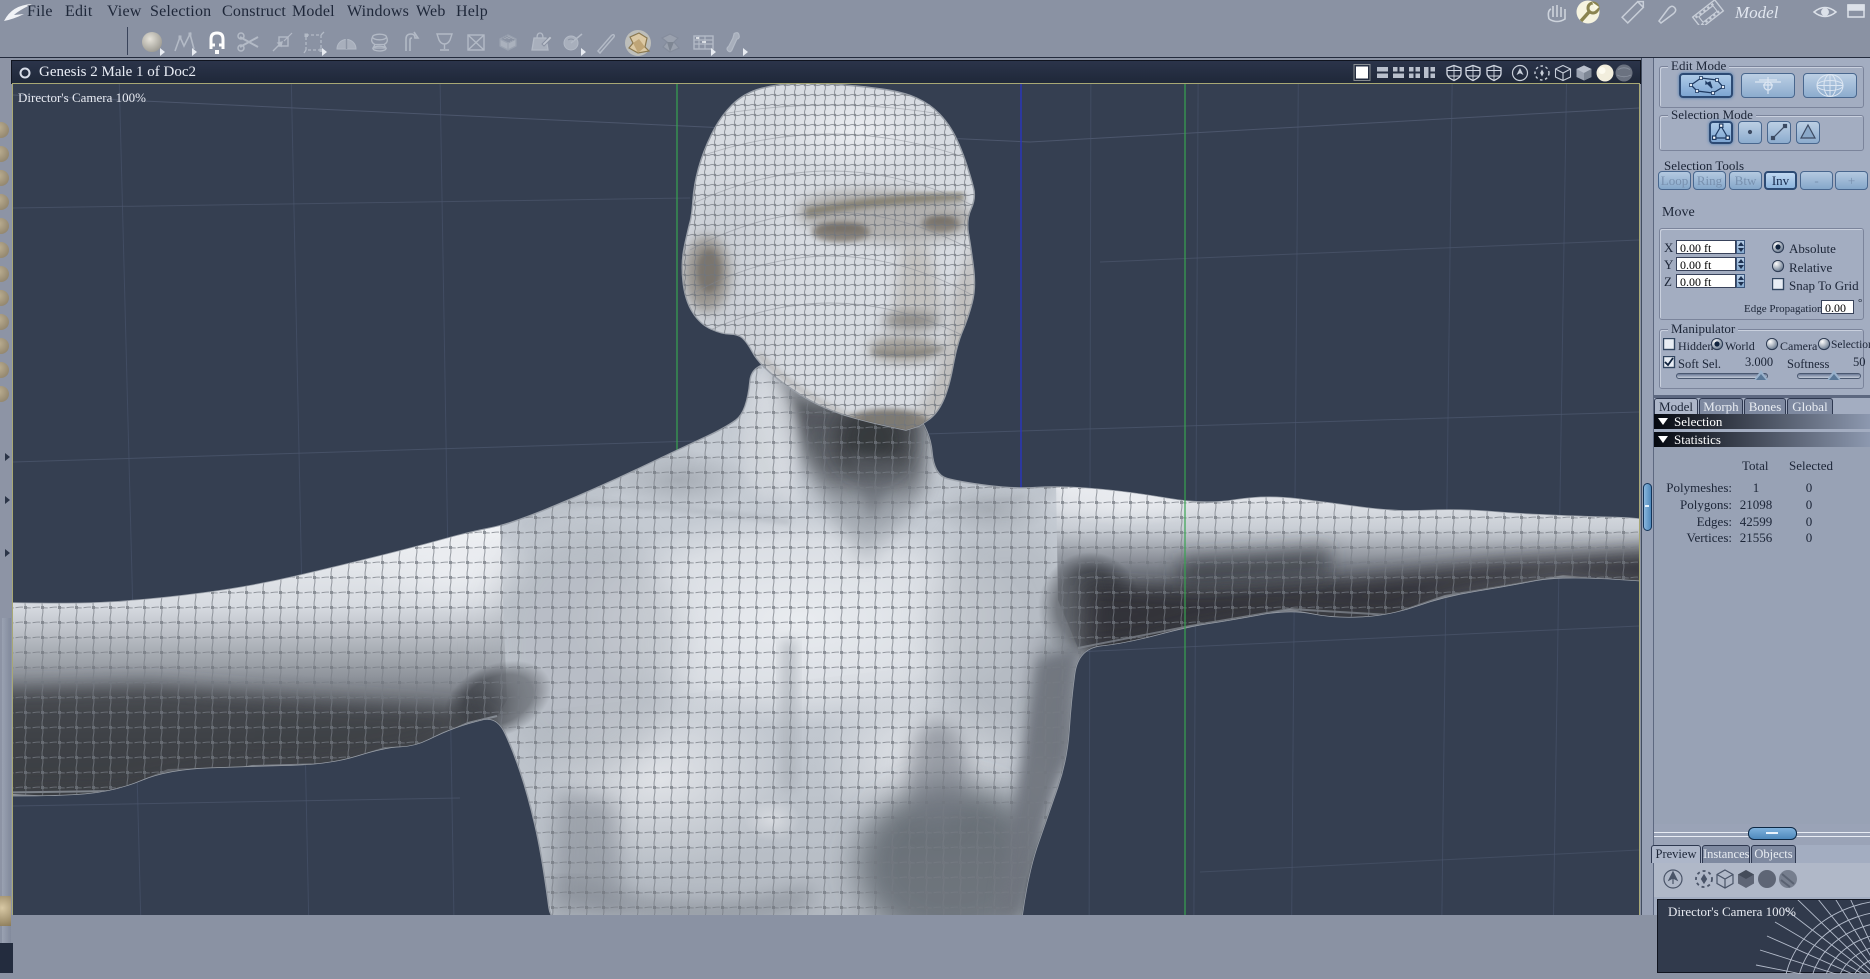 This screenshot has height=979, width=1870. Describe the element at coordinates (1756, 12) in the screenshot. I see `svg-text: Model` at that location.